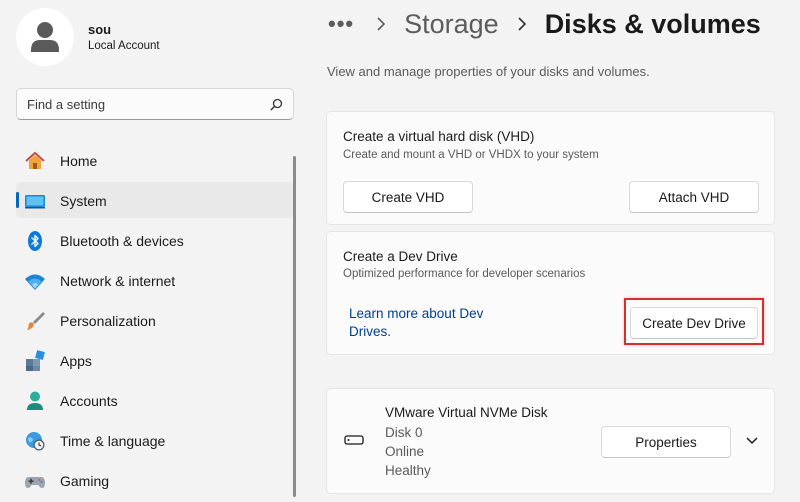 This screenshot has height=502, width=800. What do you see at coordinates (113, 441) in the screenshot?
I see `sidebar-item-label: Time & language` at bounding box center [113, 441].